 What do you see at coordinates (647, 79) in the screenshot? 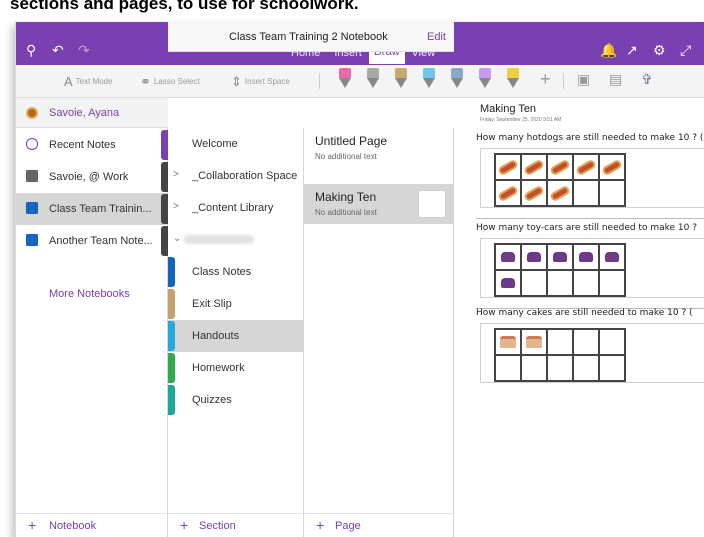
I see `ink-replay-icon: ✞` at bounding box center [647, 79].